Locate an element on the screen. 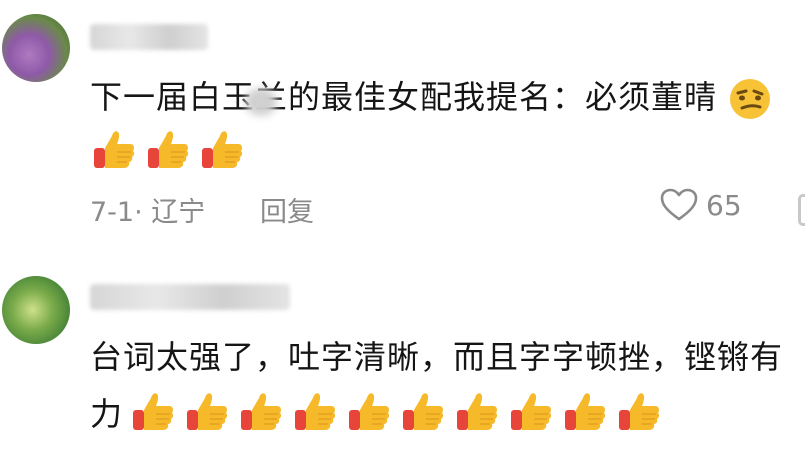  date-location: 7-1· 辽宁 is located at coordinates (148, 212).